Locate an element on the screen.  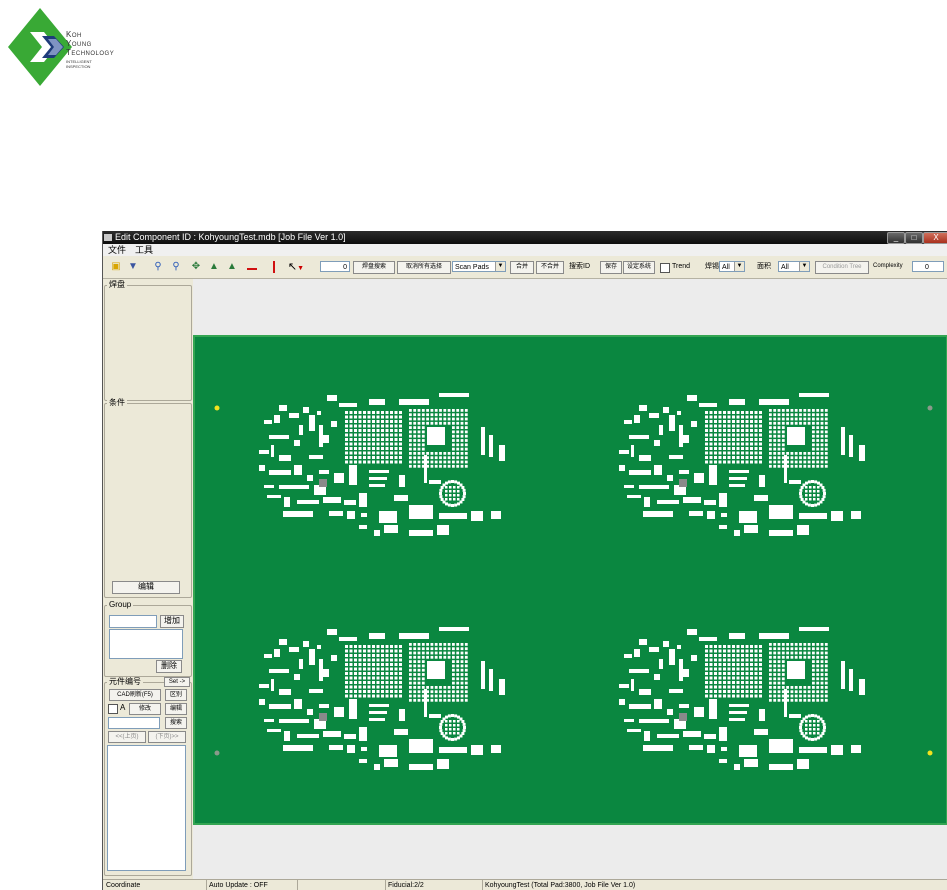
red-pin-icon is located at coordinates (274, 267).